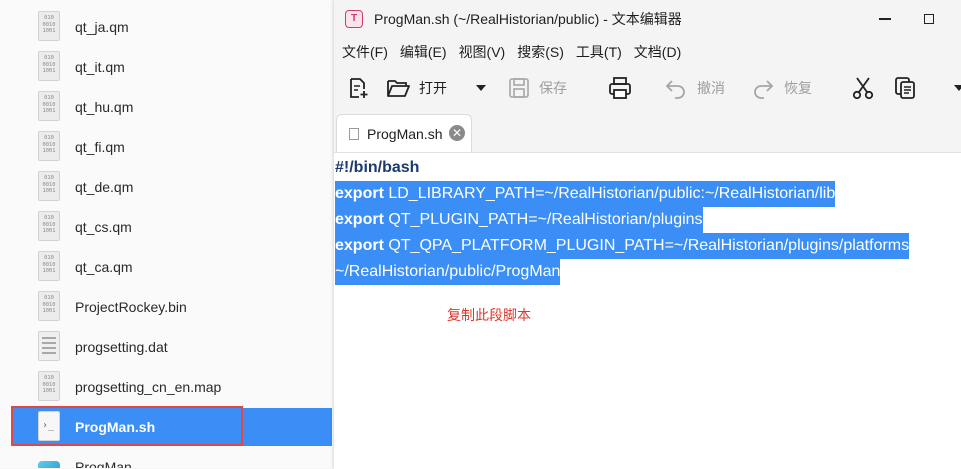 This screenshot has height=469, width=961. I want to click on file-item-projectrockey-bin: 010 0010 1001 ProjectRockey.bin, so click(172, 307).